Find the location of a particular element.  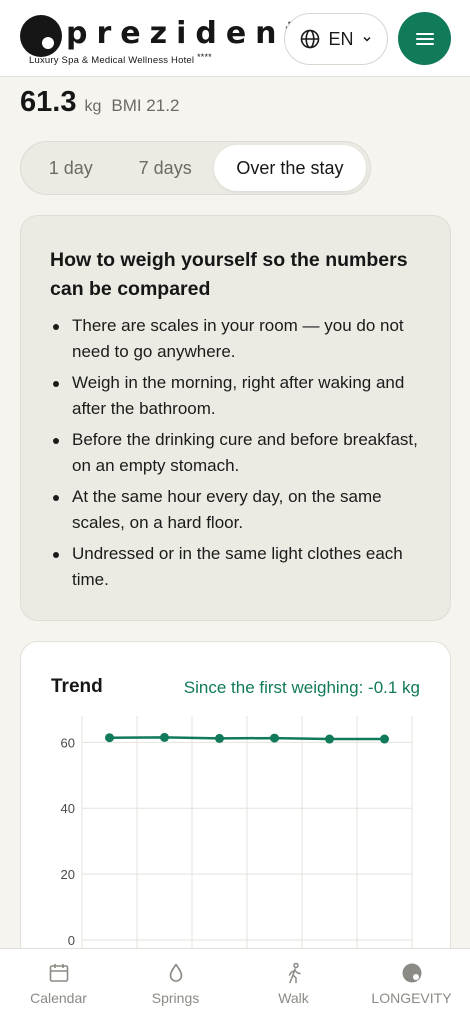

y-tick-label: 40 is located at coordinates (68, 808).